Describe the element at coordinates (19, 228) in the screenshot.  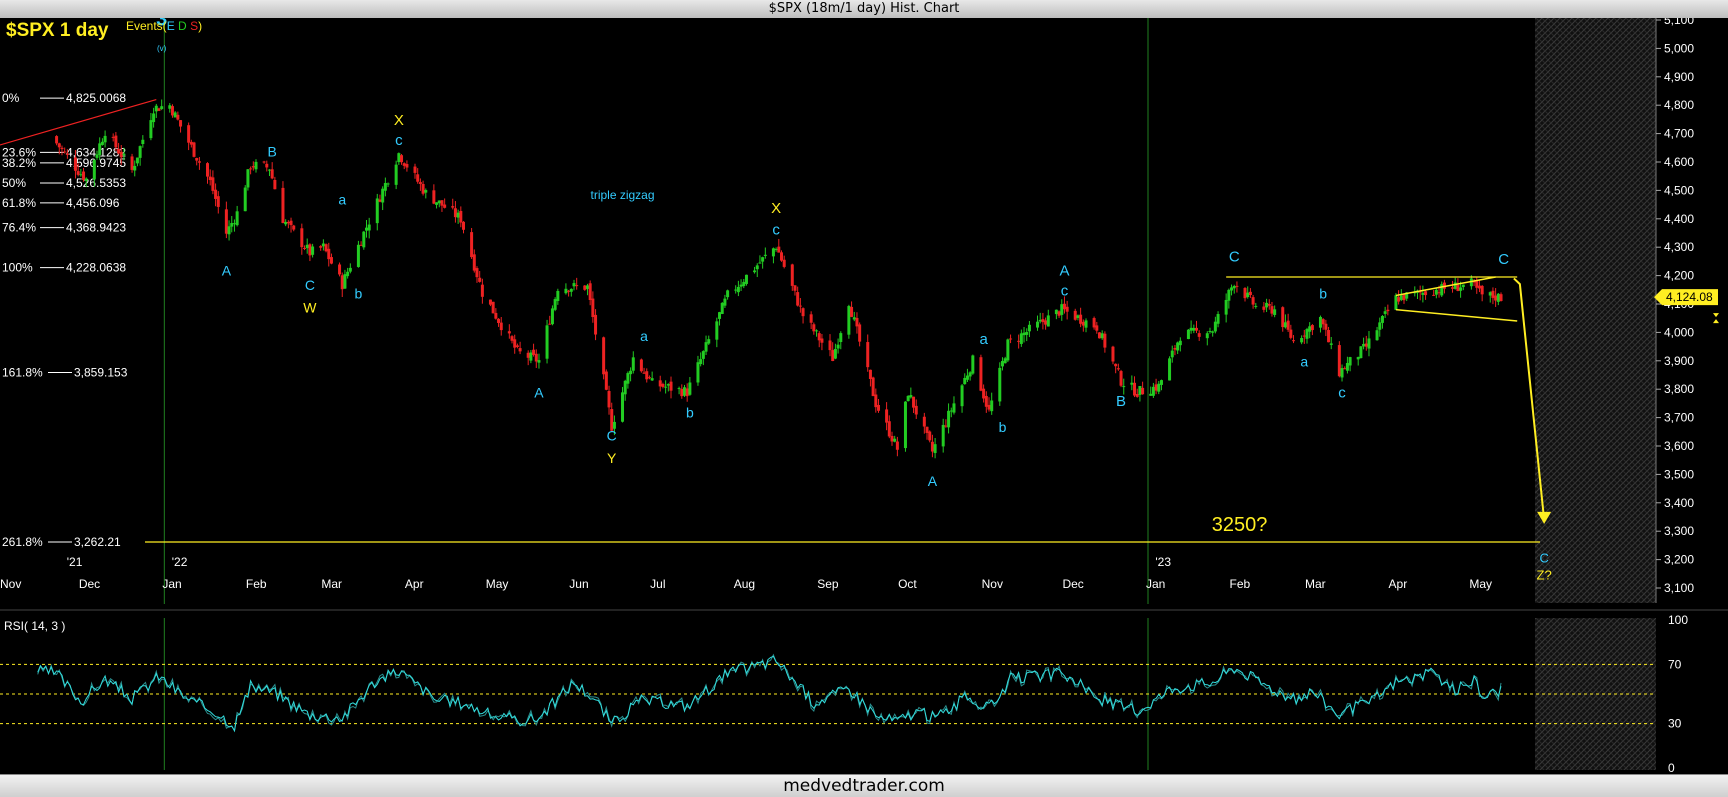
I see `fib-pct-label: 76.4%` at that location.